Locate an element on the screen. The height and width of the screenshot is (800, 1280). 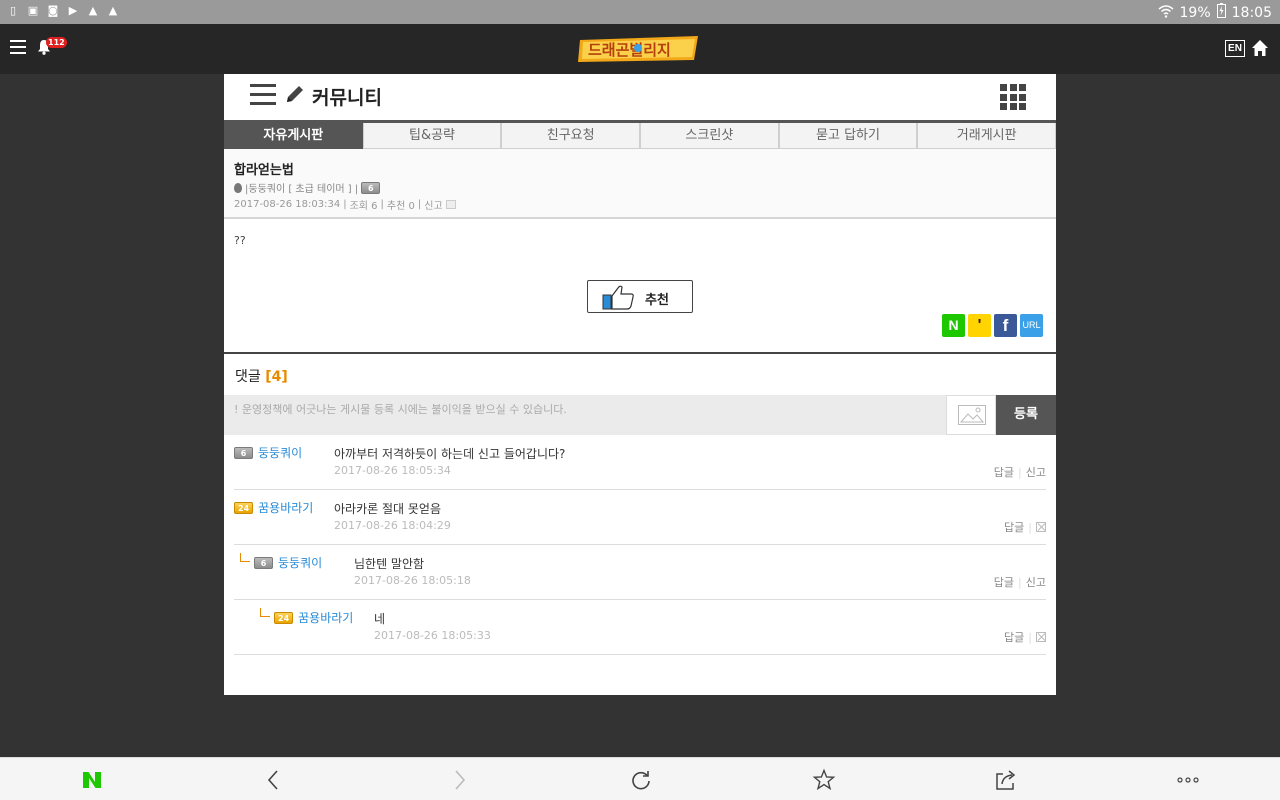
grid-menu-icon is located at coordinates (1013, 97).